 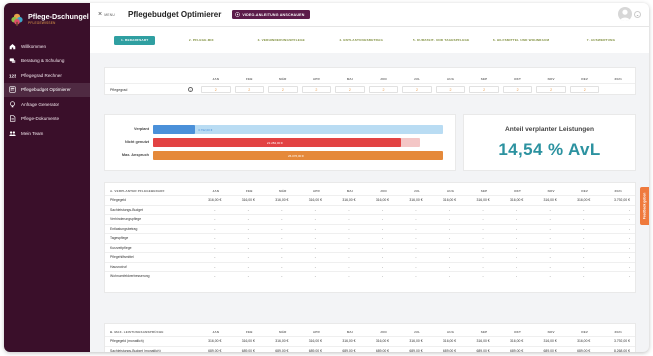 What do you see at coordinates (141, 129) in the screenshot?
I see `budget-bar-label: Verplant` at bounding box center [141, 129].